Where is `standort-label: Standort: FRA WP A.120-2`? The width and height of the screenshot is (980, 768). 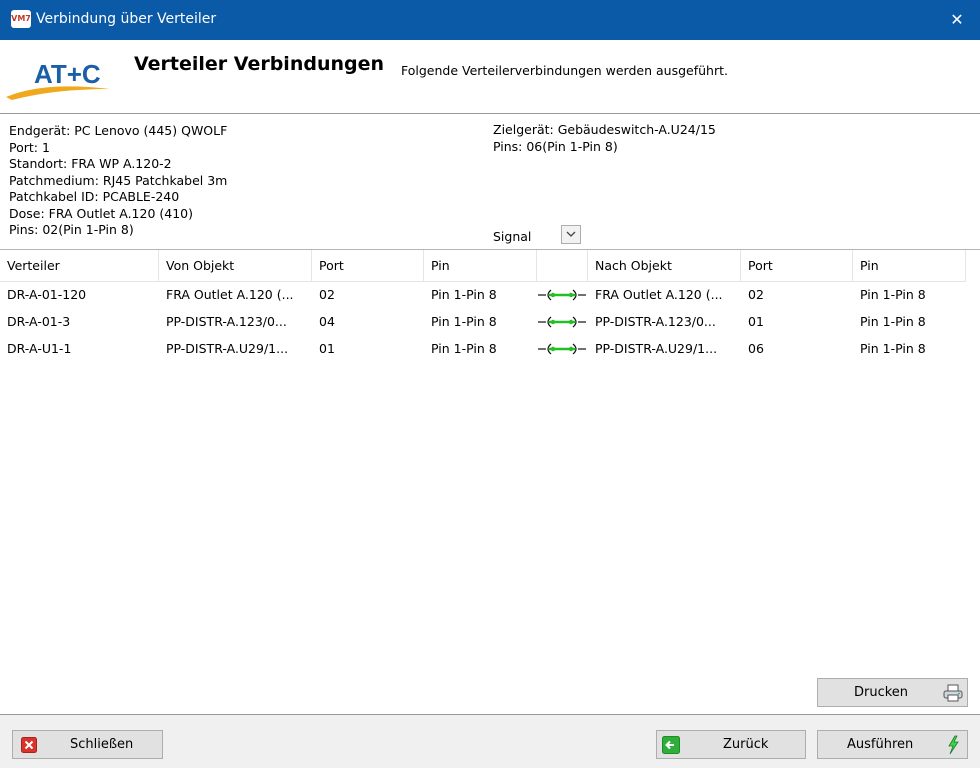 standort-label: Standort: FRA WP A.120-2 is located at coordinates (90, 163).